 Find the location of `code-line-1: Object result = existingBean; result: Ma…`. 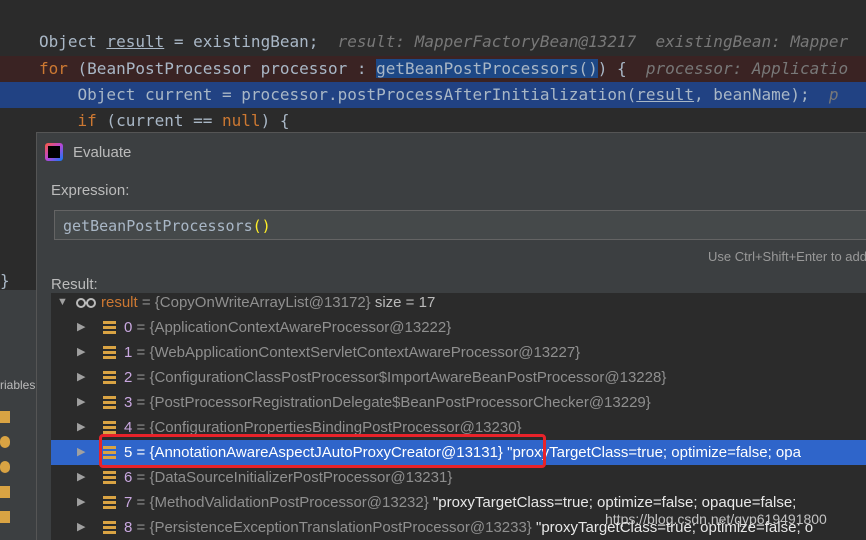

code-line-1: Object result = existingBean; result: Ma… is located at coordinates (433, 42).